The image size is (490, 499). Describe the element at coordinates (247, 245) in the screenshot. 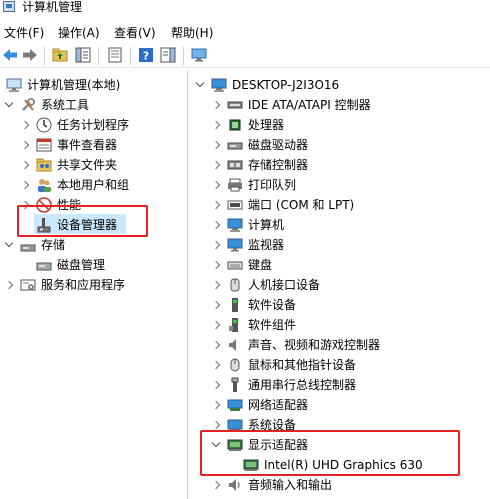

I see `device-category: 监视器` at that location.